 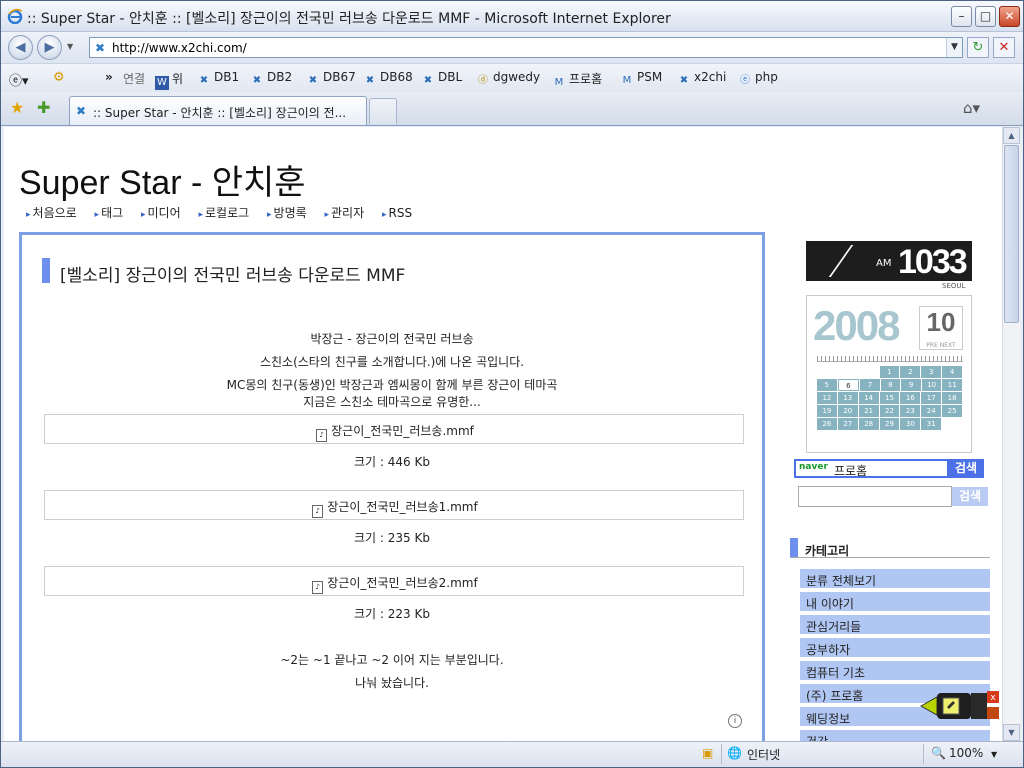 I want to click on calendar-day: 3, so click(x=931, y=372).